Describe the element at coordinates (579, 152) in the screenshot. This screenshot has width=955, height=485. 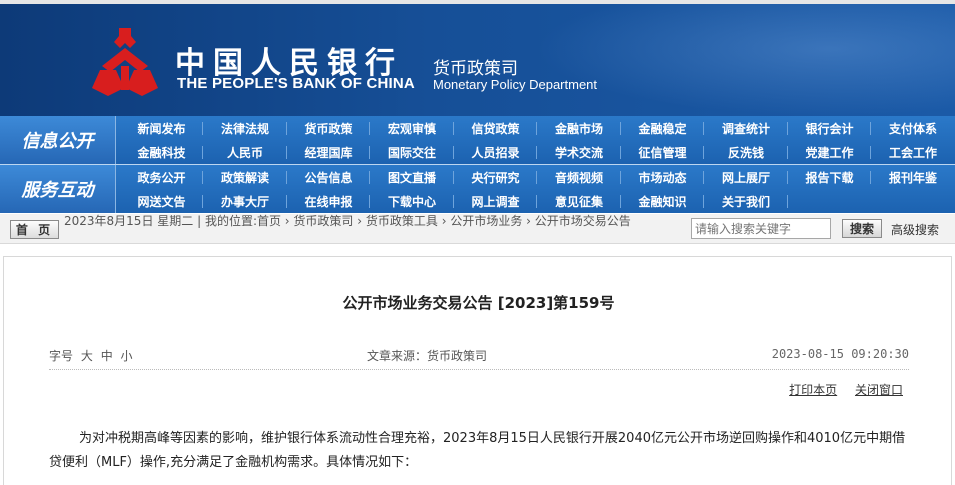
I see `nav-item-info-15: 学术交流` at that location.